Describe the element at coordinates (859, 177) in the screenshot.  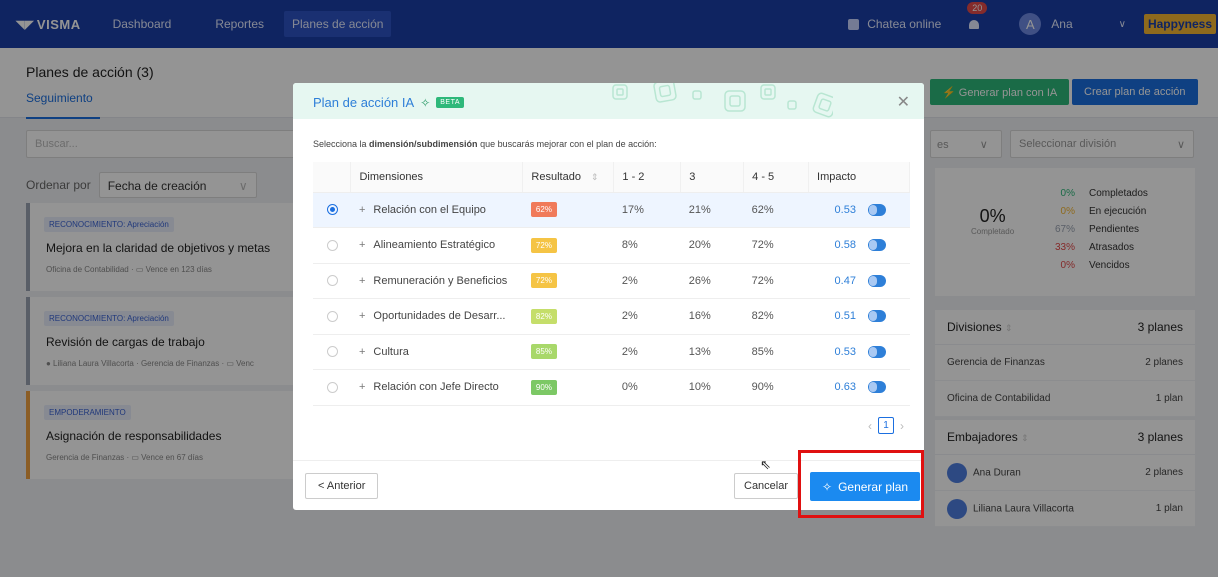
I see `column-header: Impacto` at that location.